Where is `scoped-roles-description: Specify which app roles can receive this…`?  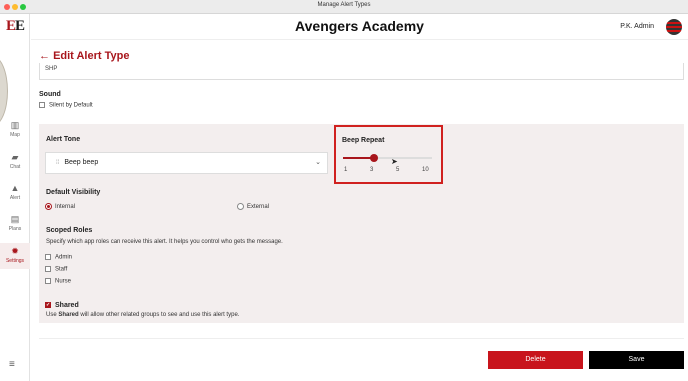 scoped-roles-description: Specify which app roles can receive this… is located at coordinates (164, 242).